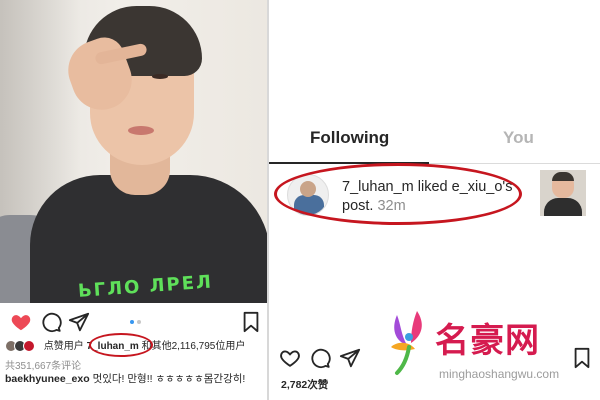 The height and width of the screenshot is (400, 600). I want to click on comment-item: baekhyunee_exo 멋있다! 만형!! ㅎㅎㅎㅎㅎ몸간강히!, so click(134, 379).